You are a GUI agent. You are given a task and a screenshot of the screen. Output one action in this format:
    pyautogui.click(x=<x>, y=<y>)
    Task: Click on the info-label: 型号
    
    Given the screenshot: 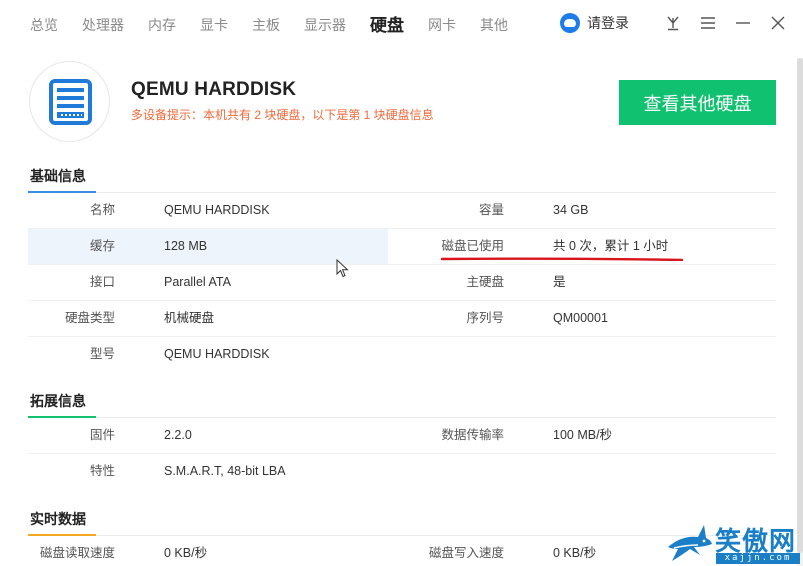 What is the action you would take?
    pyautogui.click(x=102, y=354)
    